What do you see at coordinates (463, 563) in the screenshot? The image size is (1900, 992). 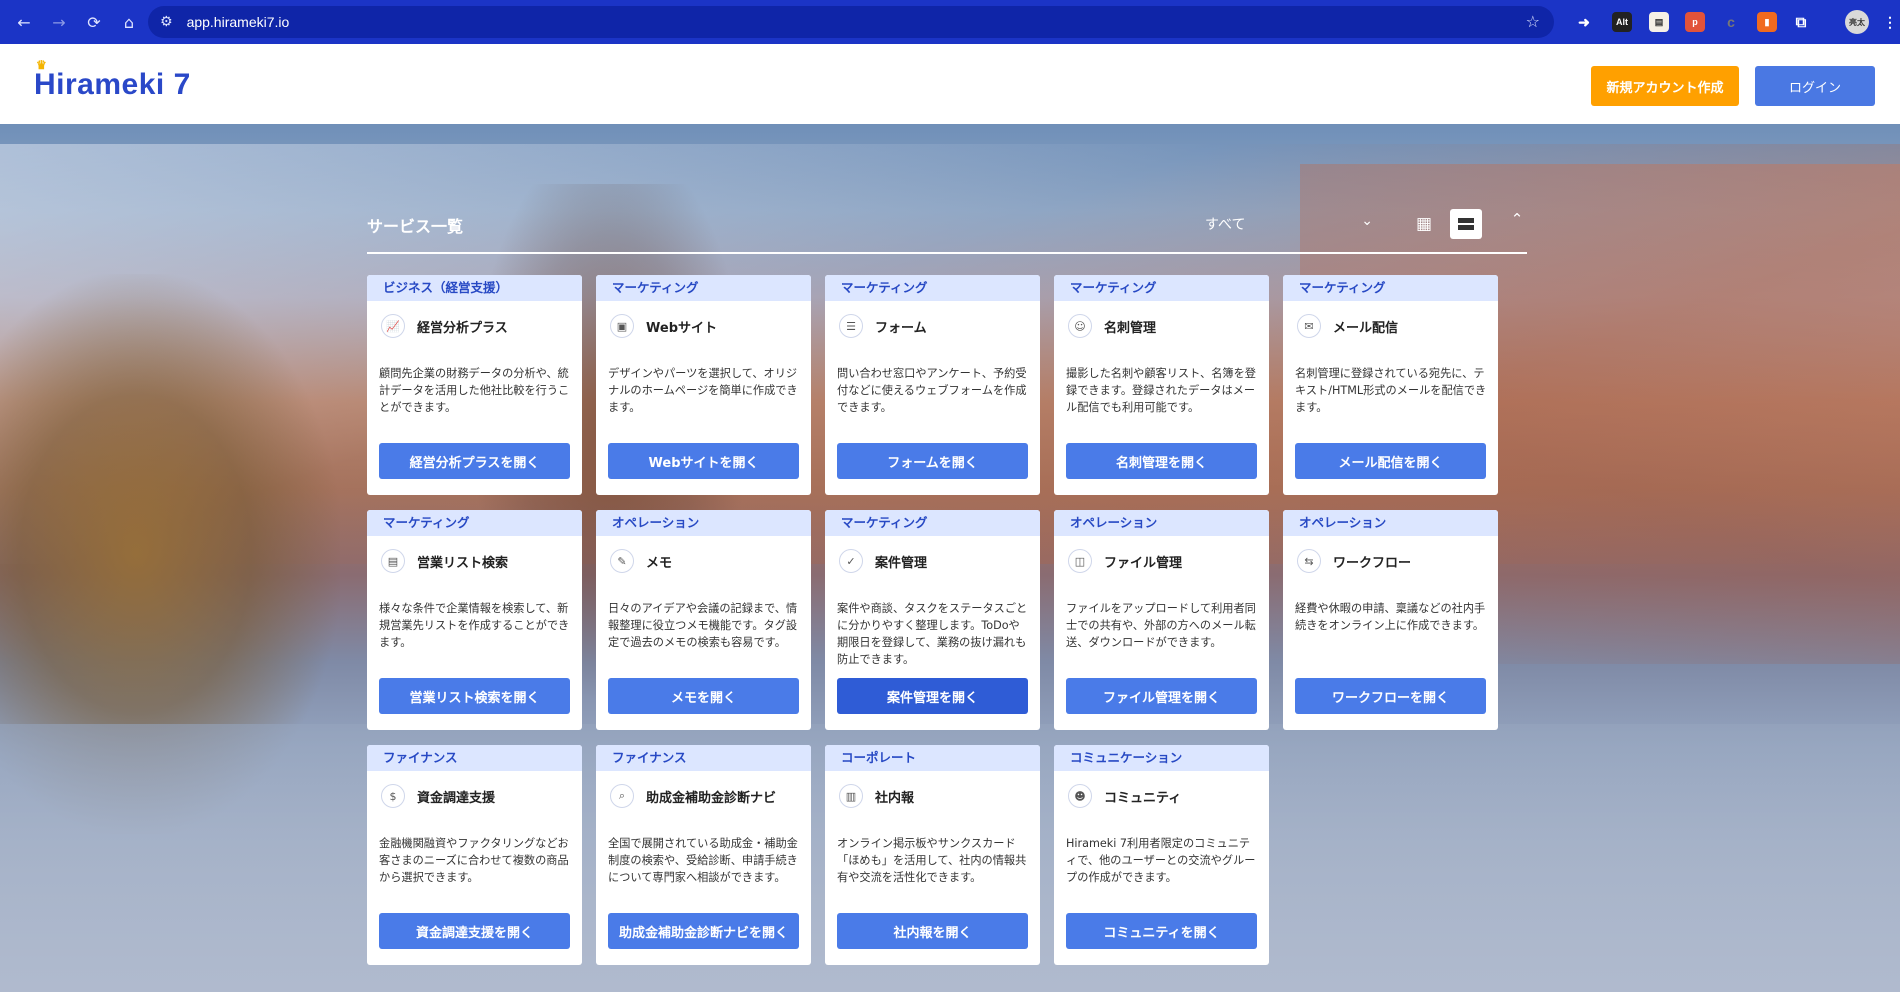 I see `card-title: 営業リスト検索` at bounding box center [463, 563].